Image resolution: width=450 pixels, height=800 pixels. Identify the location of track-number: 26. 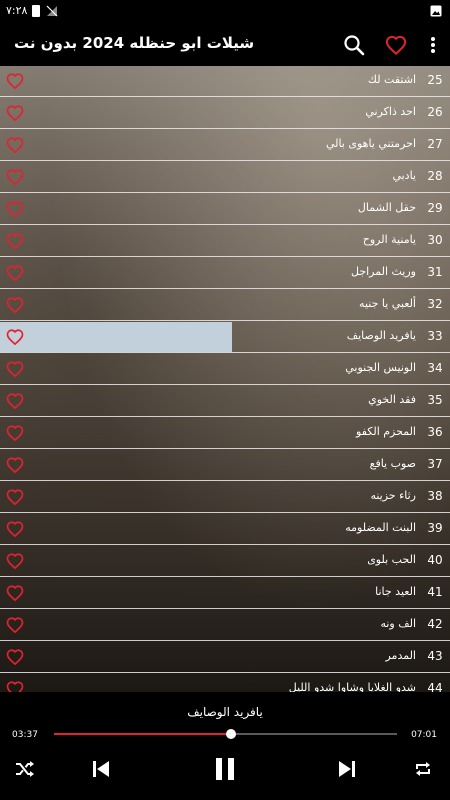
(435, 112).